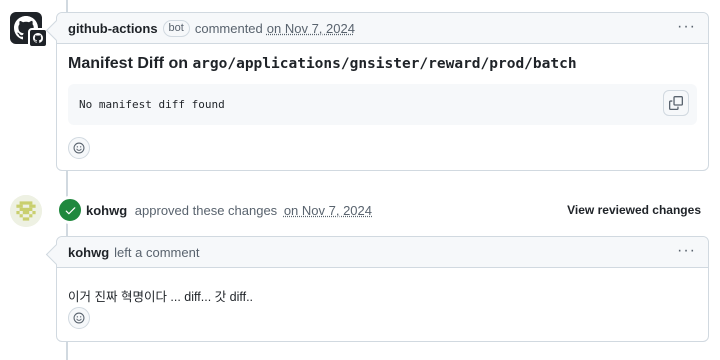  What do you see at coordinates (382, 295) in the screenshot?
I see `comment-body: 이거 진짜 혁명이다 ... diff... 갓 diff..` at bounding box center [382, 295].